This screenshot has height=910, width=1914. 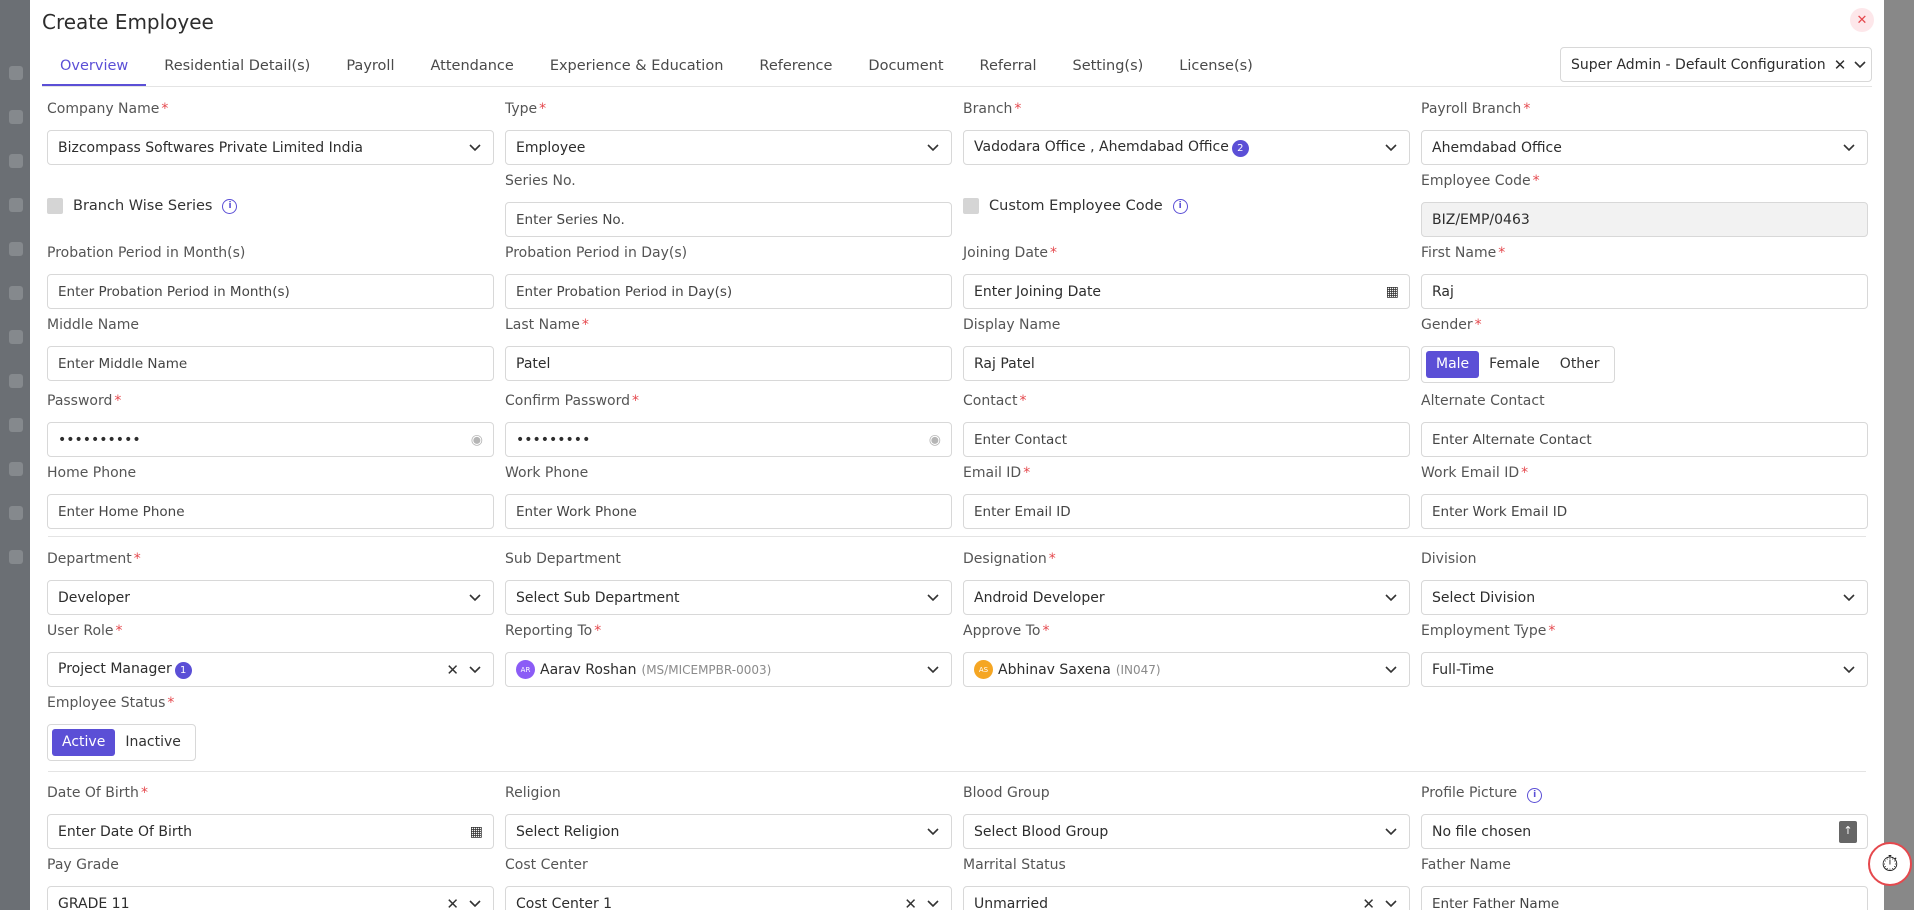 What do you see at coordinates (94, 69) in the screenshot?
I see `tab-overview: Overview` at bounding box center [94, 69].